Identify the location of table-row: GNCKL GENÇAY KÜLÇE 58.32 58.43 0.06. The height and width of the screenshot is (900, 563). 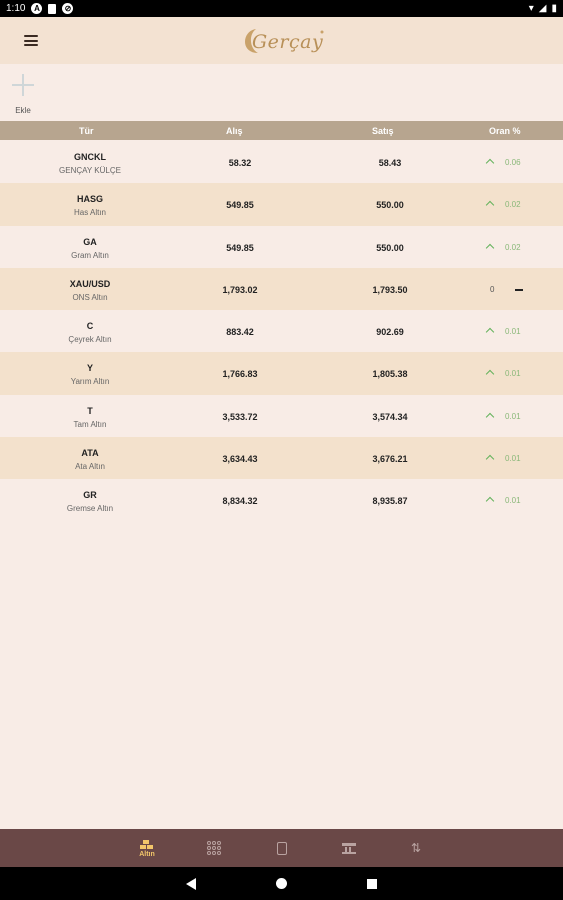
(281, 162).